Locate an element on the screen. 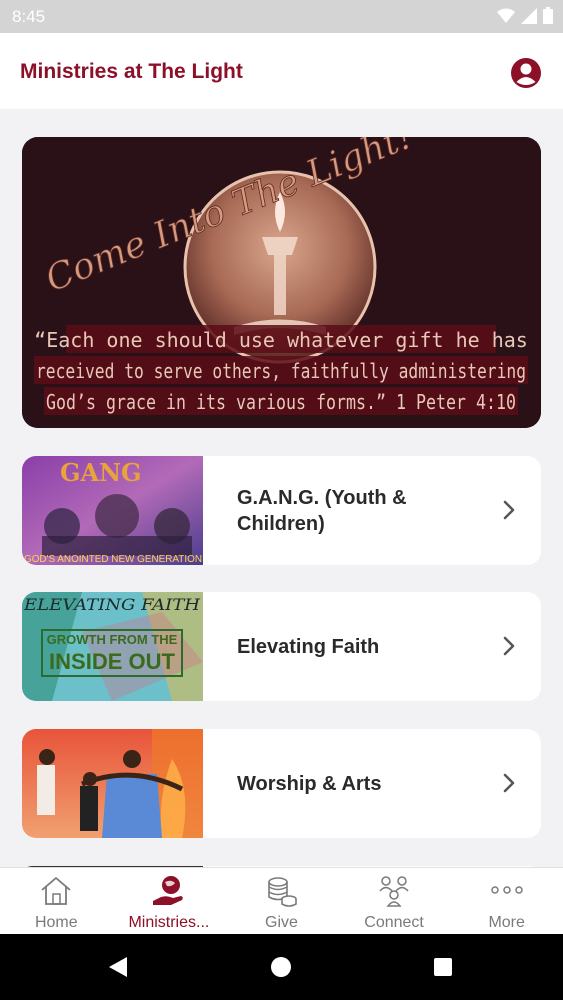 The image size is (563, 1000). overview-icon is located at coordinates (443, 967).